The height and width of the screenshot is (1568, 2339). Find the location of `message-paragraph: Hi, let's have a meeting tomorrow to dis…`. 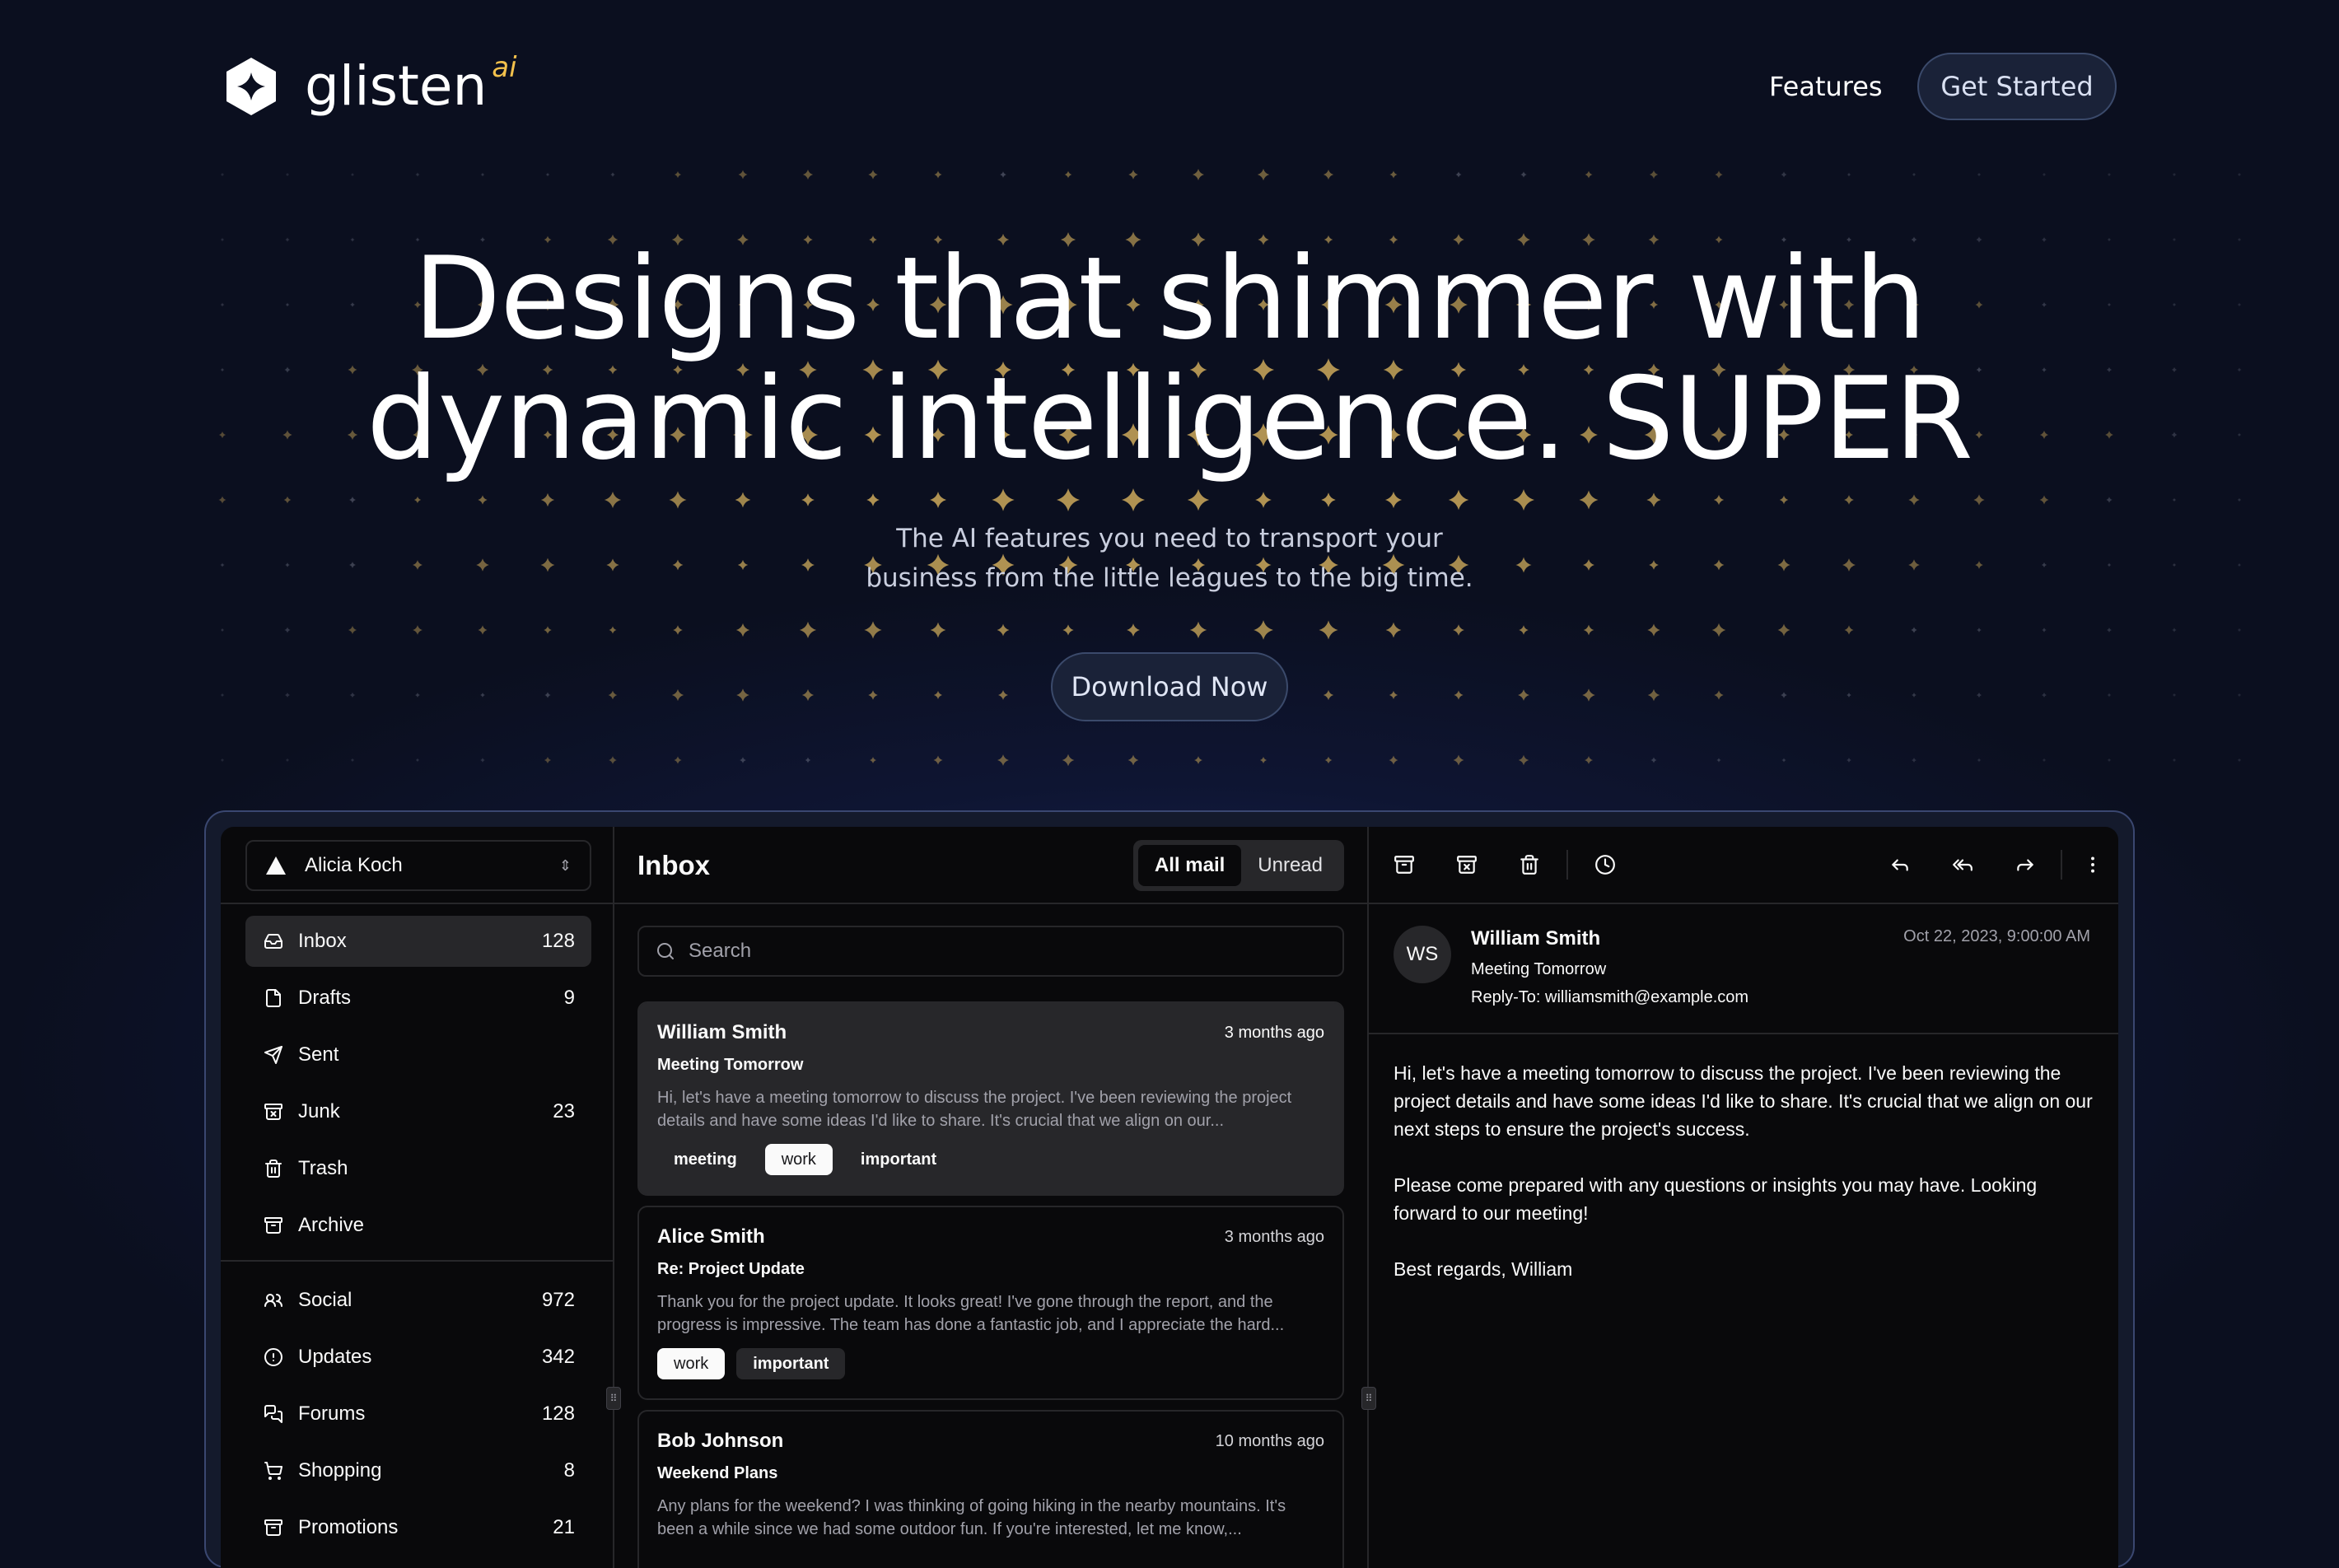

message-paragraph: Hi, let's have a meeting tomorrow to dis… is located at coordinates (1743, 1101).